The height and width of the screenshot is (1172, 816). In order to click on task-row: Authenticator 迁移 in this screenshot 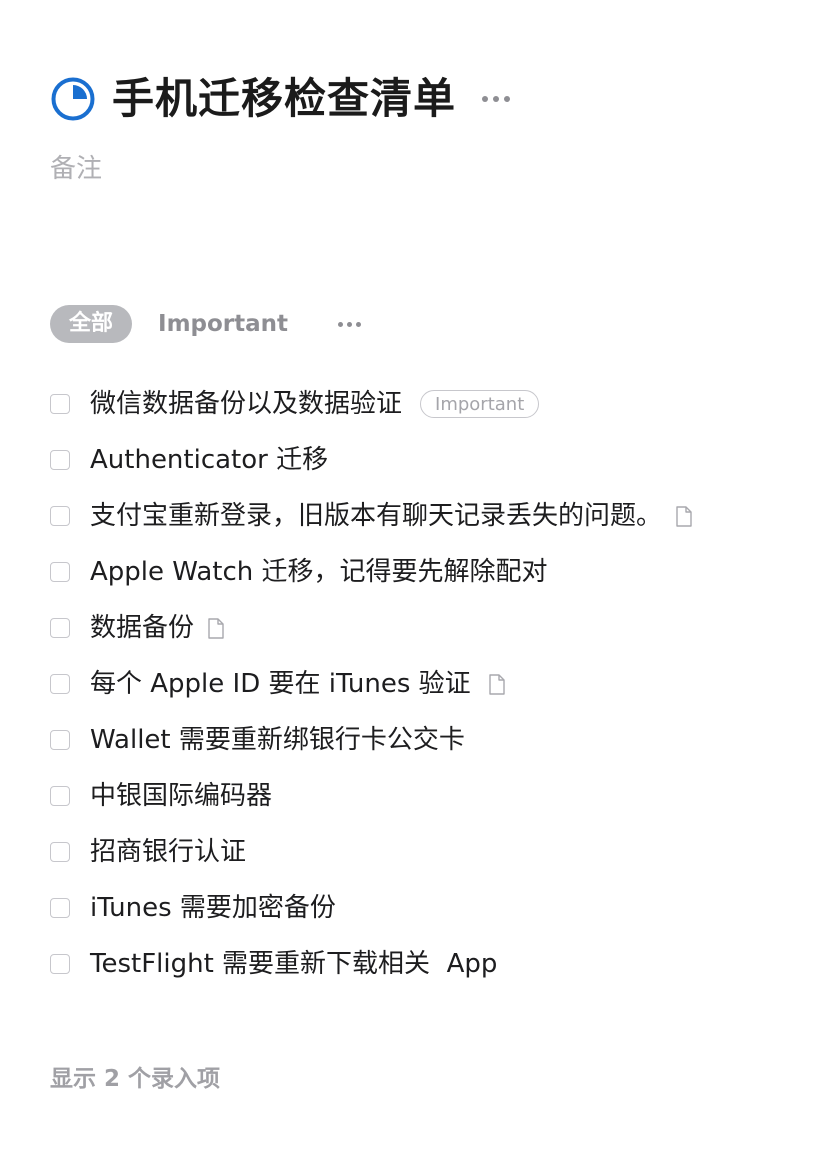, I will do `click(420, 460)`.